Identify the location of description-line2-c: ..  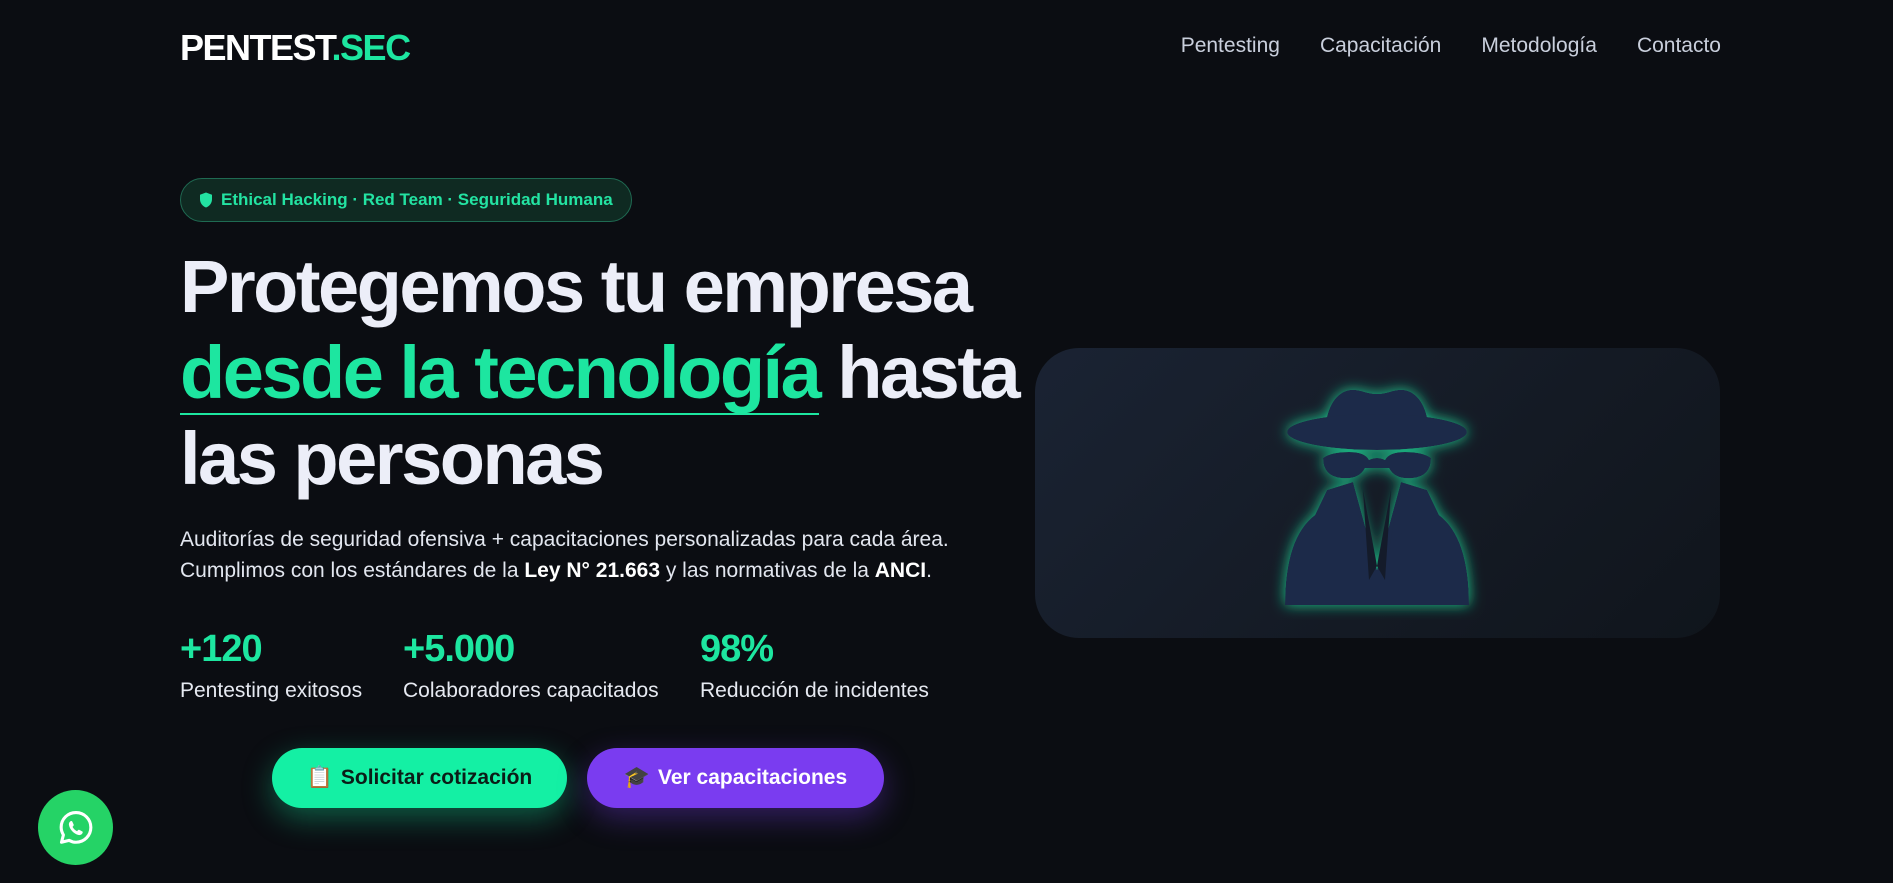
(929, 570).